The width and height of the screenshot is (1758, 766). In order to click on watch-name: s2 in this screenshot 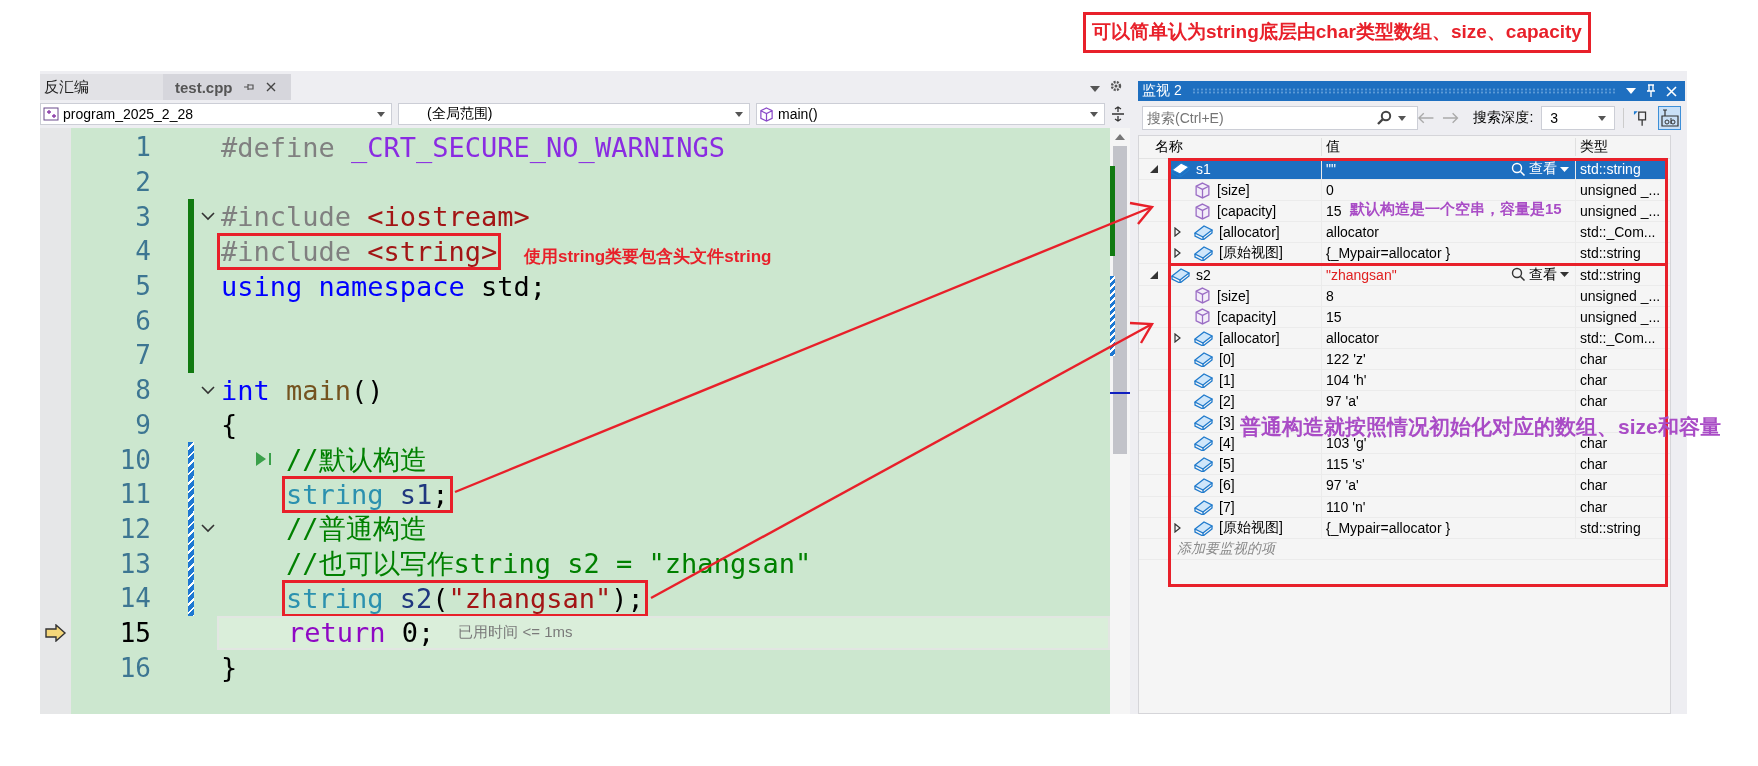, I will do `click(1203, 274)`.